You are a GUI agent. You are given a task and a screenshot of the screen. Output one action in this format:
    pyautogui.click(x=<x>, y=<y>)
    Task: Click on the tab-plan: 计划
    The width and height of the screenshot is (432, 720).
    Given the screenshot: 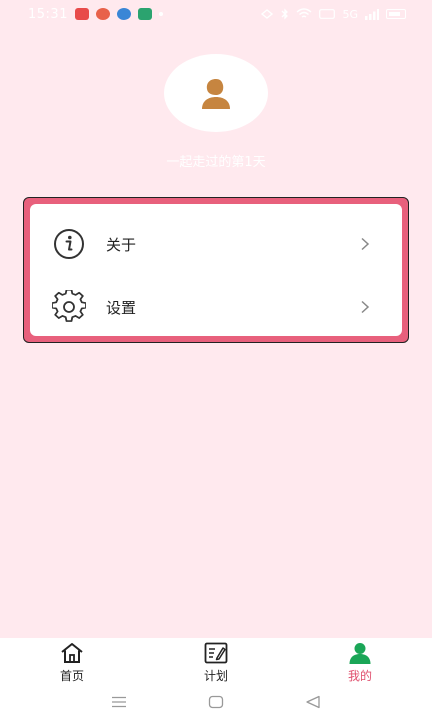 What is the action you would take?
    pyautogui.click(x=216, y=661)
    